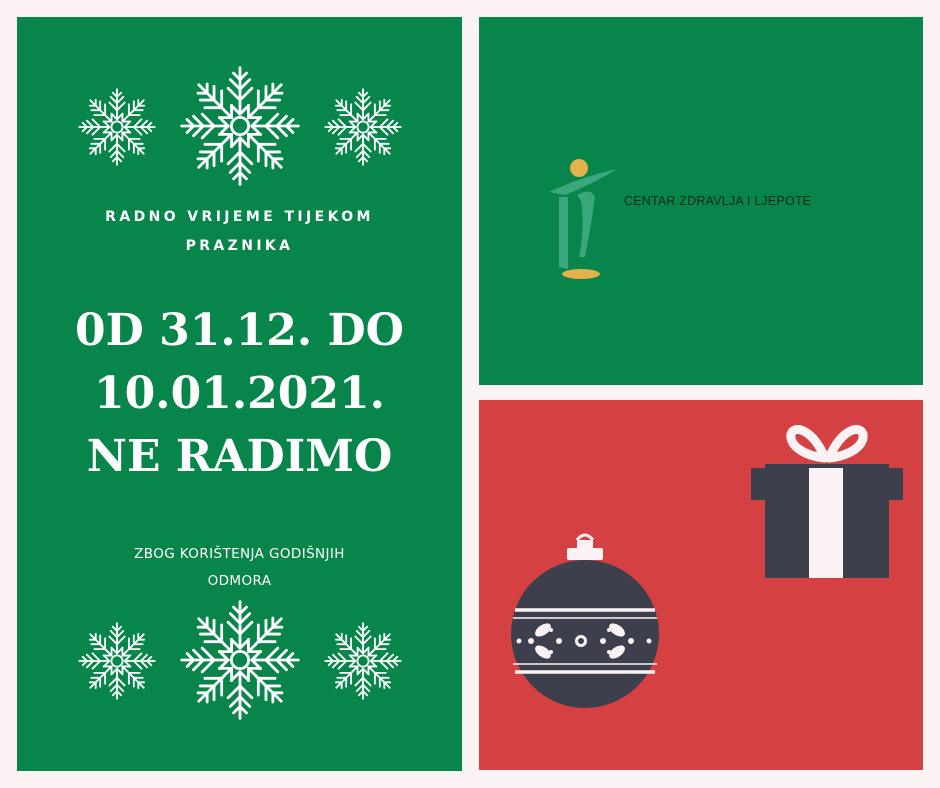 The image size is (940, 788). Describe the element at coordinates (239, 246) in the screenshot. I see `subtitle-line: PRAZNIKA` at that location.